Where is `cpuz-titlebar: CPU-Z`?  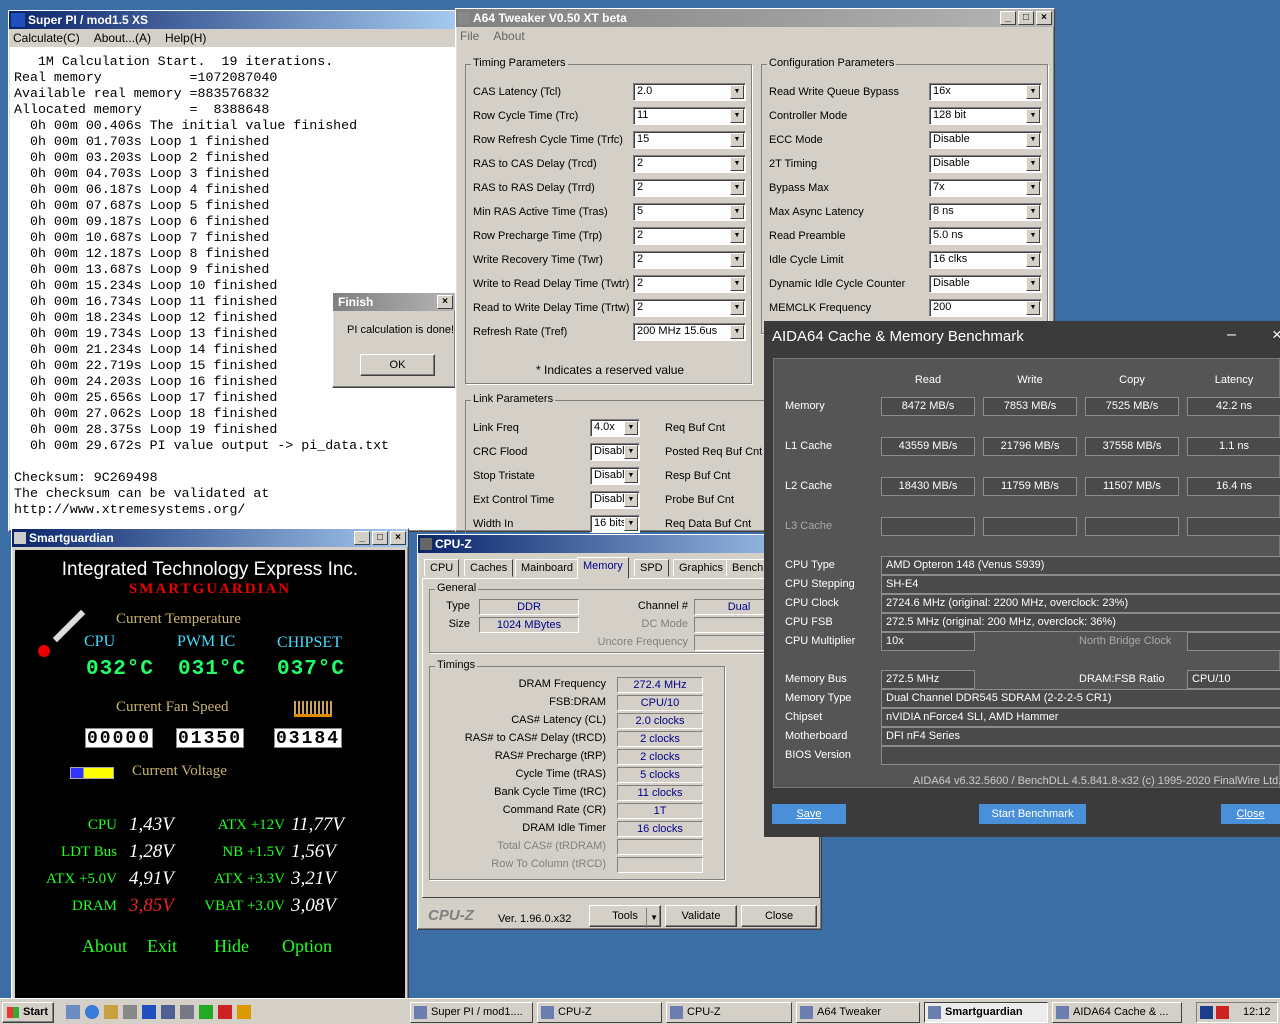 cpuz-titlebar: CPU-Z is located at coordinates (619, 544).